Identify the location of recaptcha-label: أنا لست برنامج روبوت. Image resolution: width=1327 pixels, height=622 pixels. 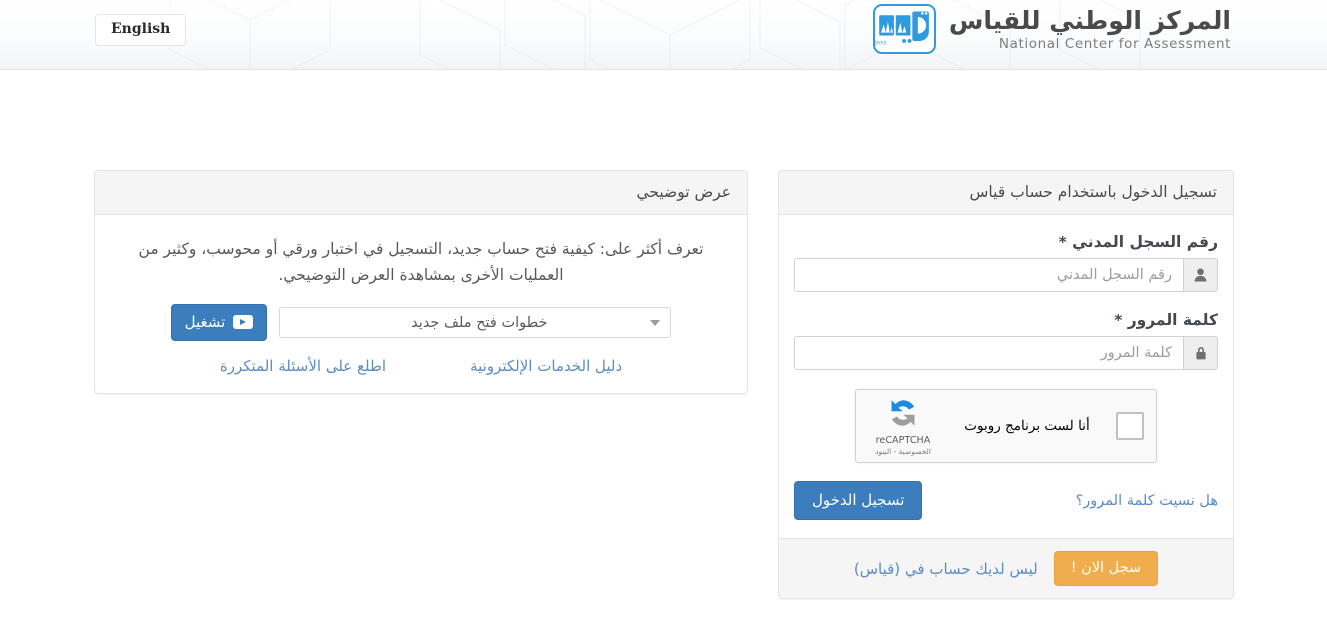
(1027, 426).